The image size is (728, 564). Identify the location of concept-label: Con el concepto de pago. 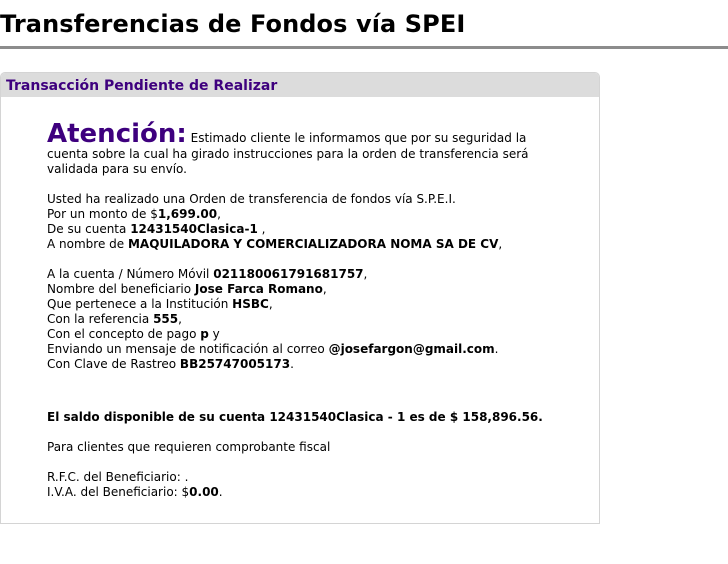
(124, 334).